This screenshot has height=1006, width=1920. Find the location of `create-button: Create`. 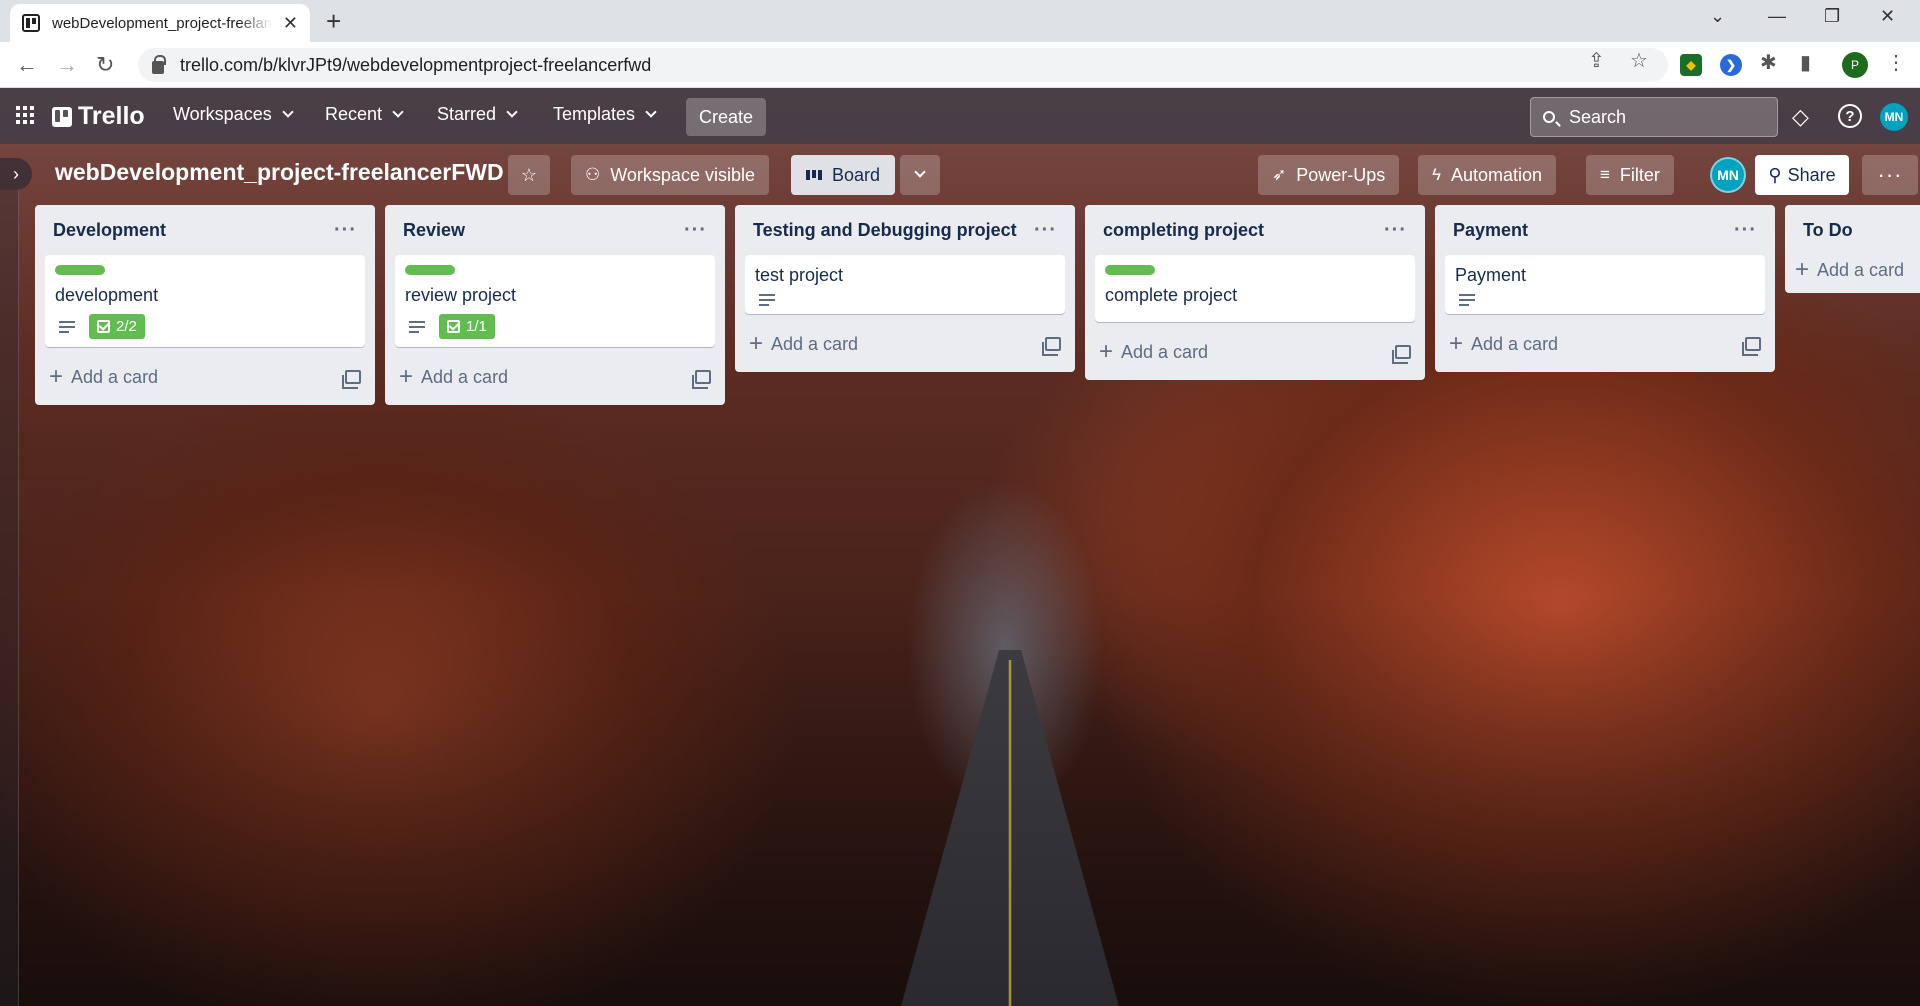

create-button: Create is located at coordinates (726, 117).